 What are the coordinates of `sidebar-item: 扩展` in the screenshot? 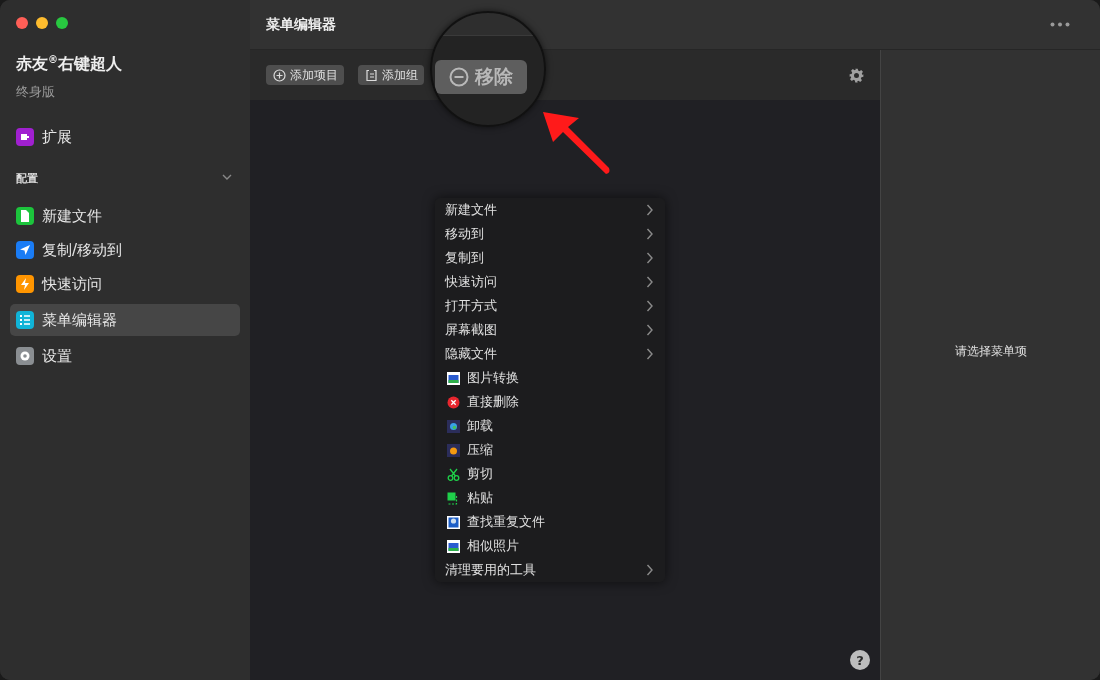 It's located at (125, 137).